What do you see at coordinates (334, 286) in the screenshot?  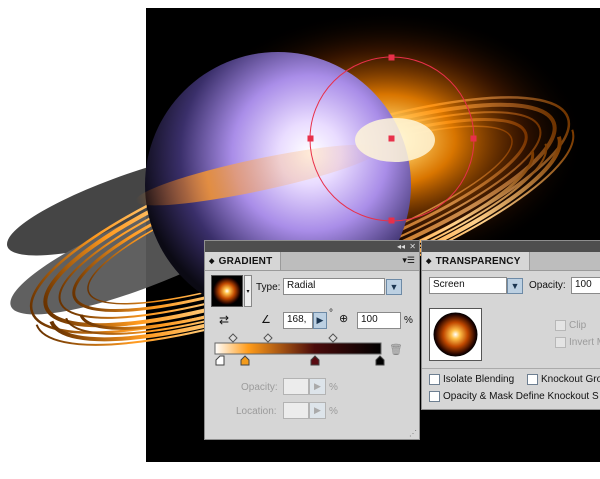 I see `type-select: Radial` at bounding box center [334, 286].